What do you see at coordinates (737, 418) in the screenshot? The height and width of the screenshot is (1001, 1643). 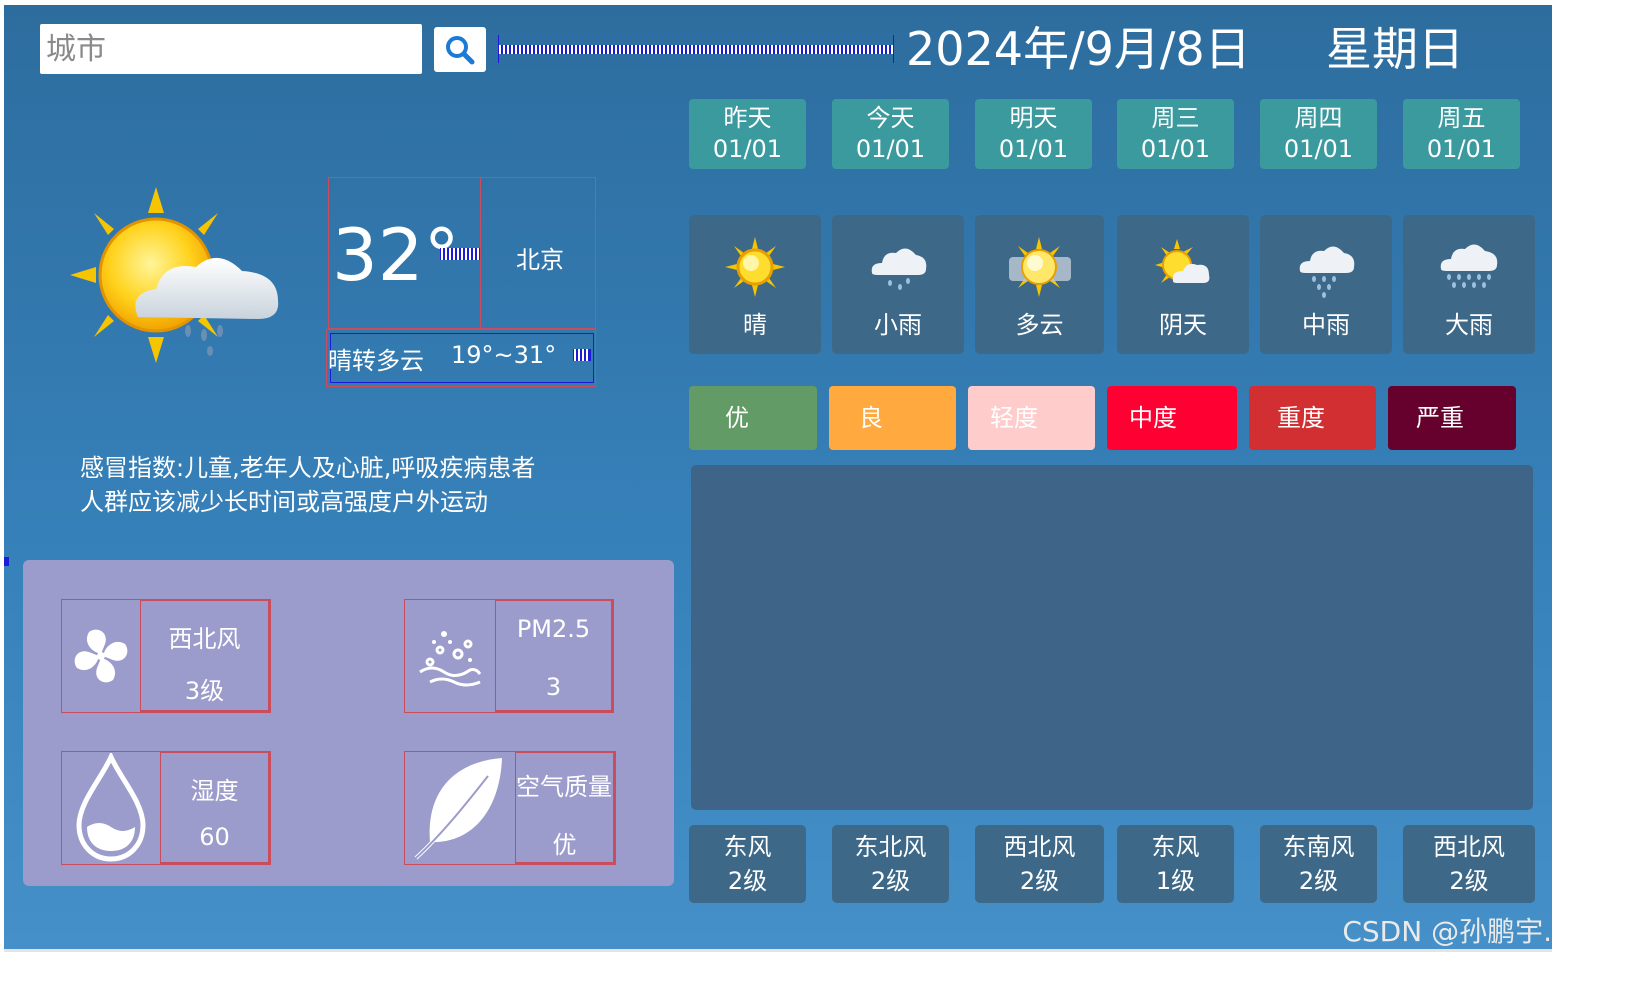 I see `aq-level-label: 优` at bounding box center [737, 418].